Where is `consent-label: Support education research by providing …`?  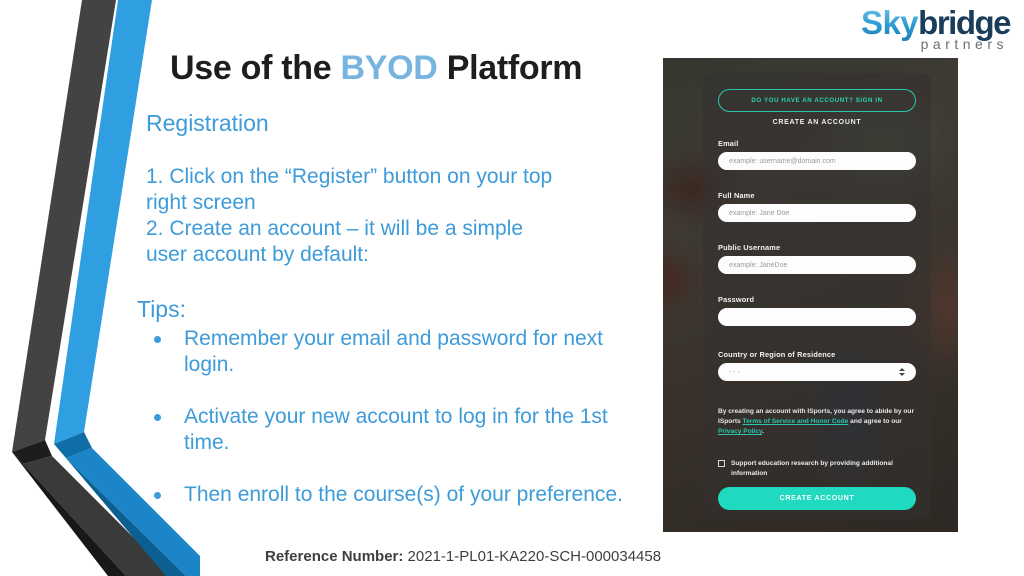 consent-label: Support education research by providing … is located at coordinates (812, 468).